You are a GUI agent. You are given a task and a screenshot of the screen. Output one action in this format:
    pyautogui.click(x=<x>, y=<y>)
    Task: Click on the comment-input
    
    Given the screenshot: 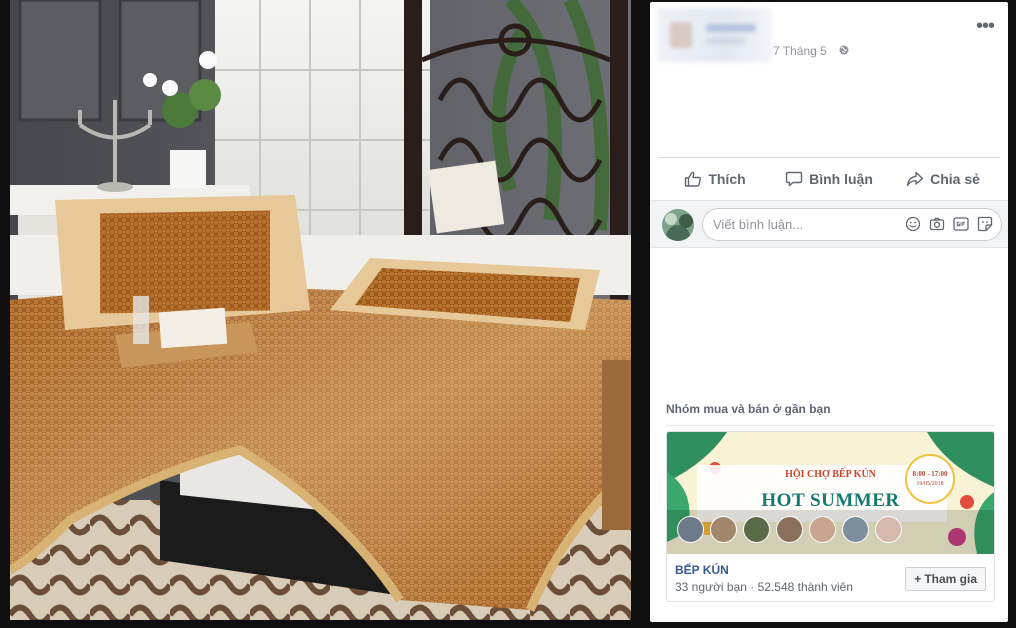 What is the action you would take?
    pyautogui.click(x=808, y=224)
    